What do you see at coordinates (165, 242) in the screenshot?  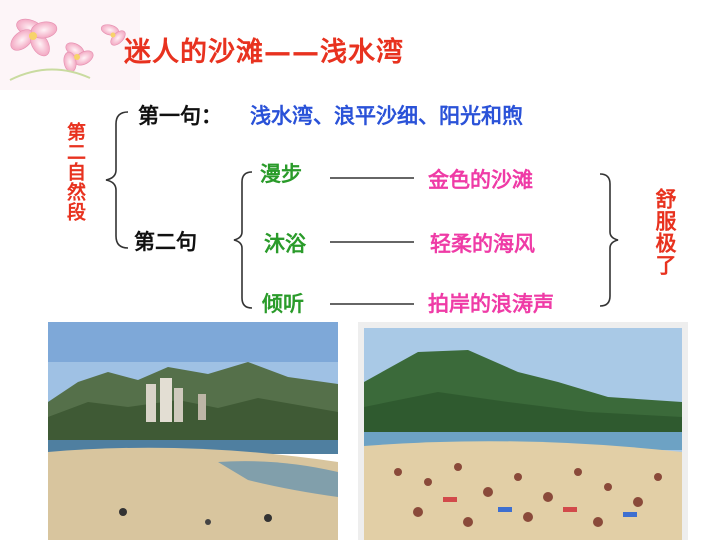 I see `sentence2-label: 第二句` at bounding box center [165, 242].